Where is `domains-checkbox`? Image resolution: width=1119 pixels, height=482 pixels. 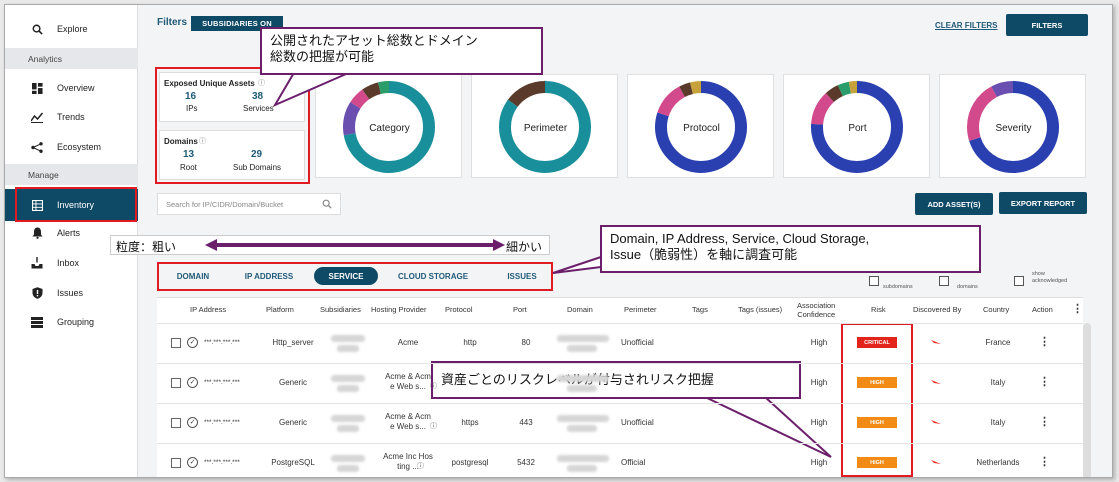
domains-checkbox is located at coordinates (944, 281).